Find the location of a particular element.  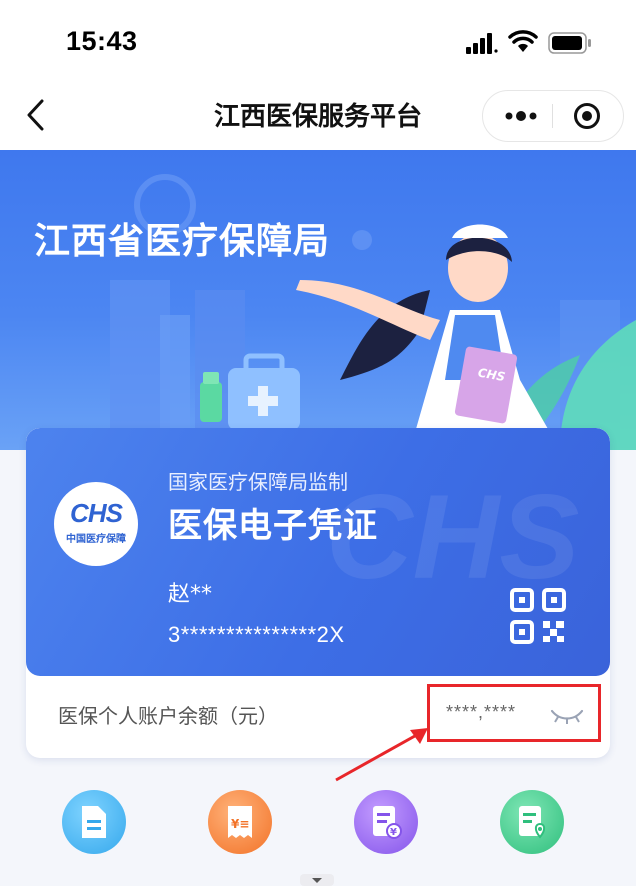

service-document-button is located at coordinates (94, 822).